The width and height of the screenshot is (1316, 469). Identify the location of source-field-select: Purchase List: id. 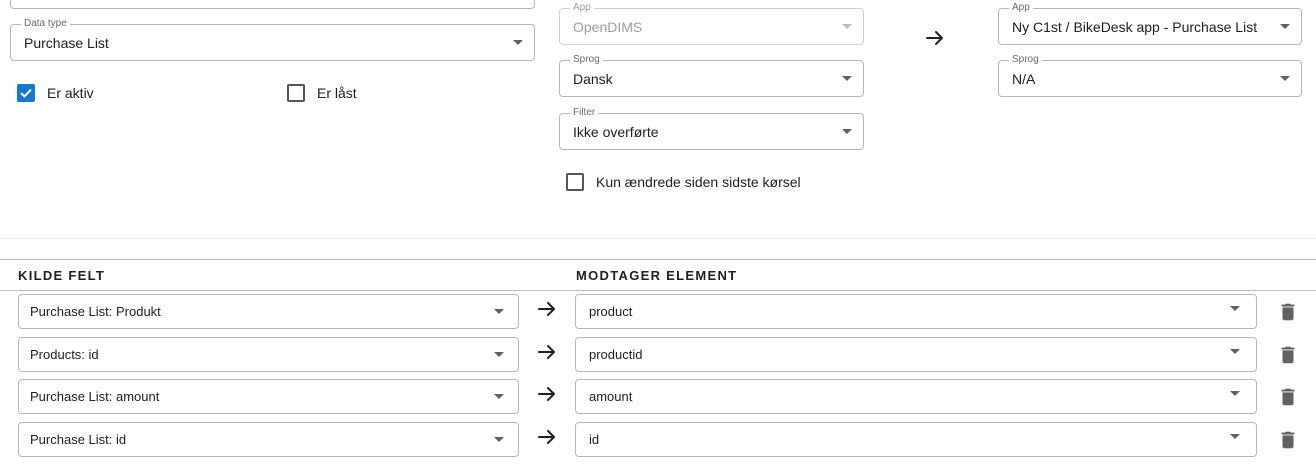
(268, 439).